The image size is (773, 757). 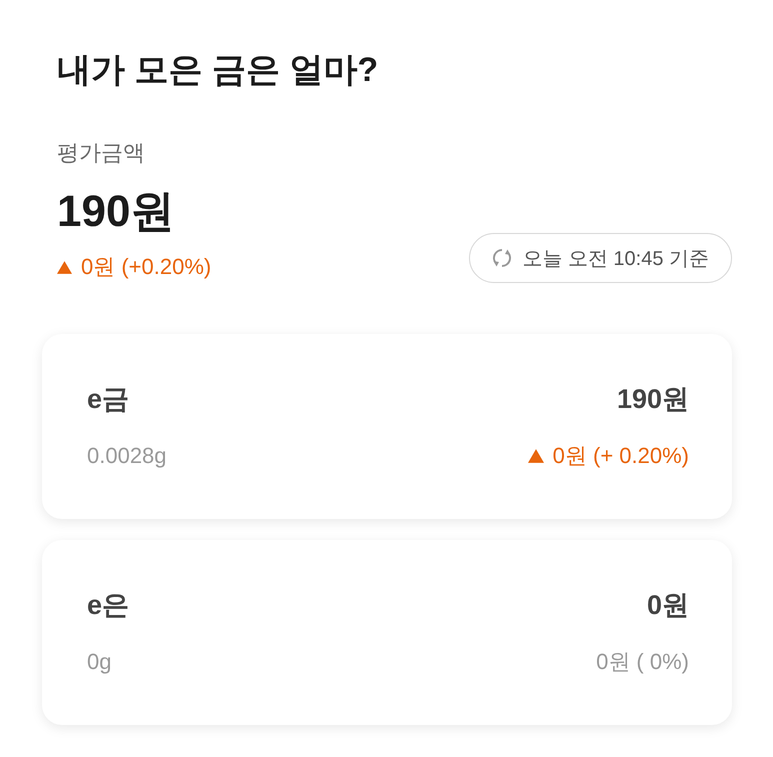 I want to click on page-title: 내가 모은 금은 얼마?, so click(x=217, y=70).